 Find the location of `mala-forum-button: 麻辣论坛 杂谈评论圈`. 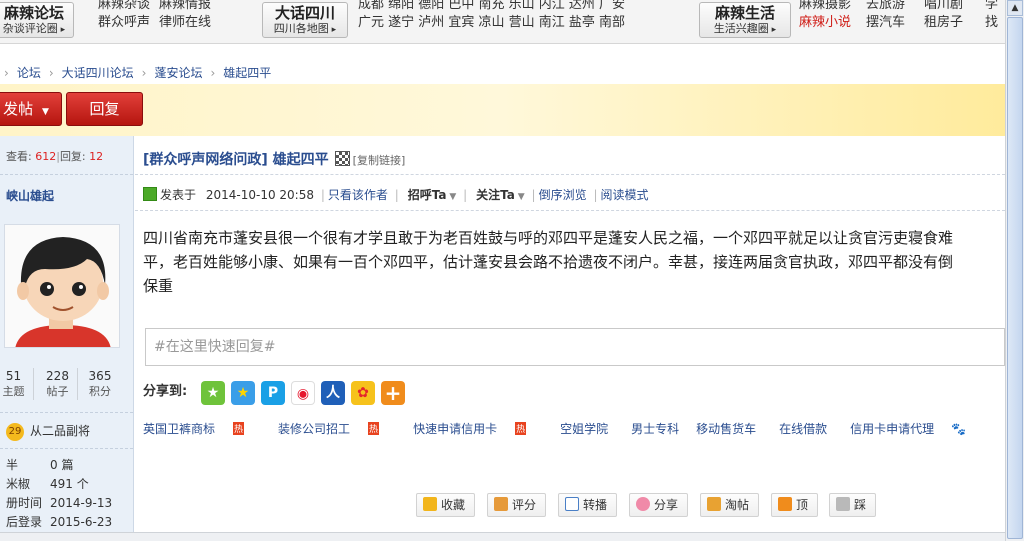

mala-forum-button: 麻辣论坛 杂谈评论圈 is located at coordinates (37, 20).